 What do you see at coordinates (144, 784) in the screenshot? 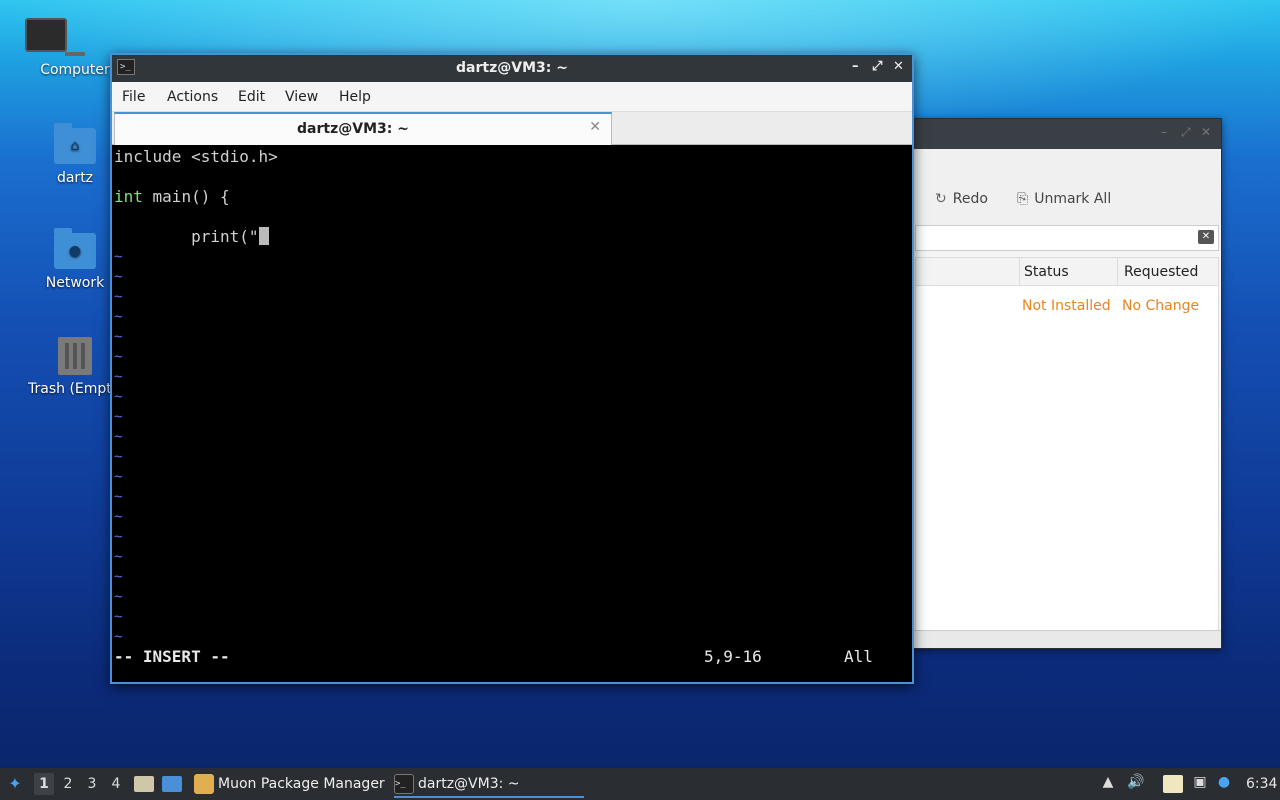
I see `file-manager-icon` at bounding box center [144, 784].